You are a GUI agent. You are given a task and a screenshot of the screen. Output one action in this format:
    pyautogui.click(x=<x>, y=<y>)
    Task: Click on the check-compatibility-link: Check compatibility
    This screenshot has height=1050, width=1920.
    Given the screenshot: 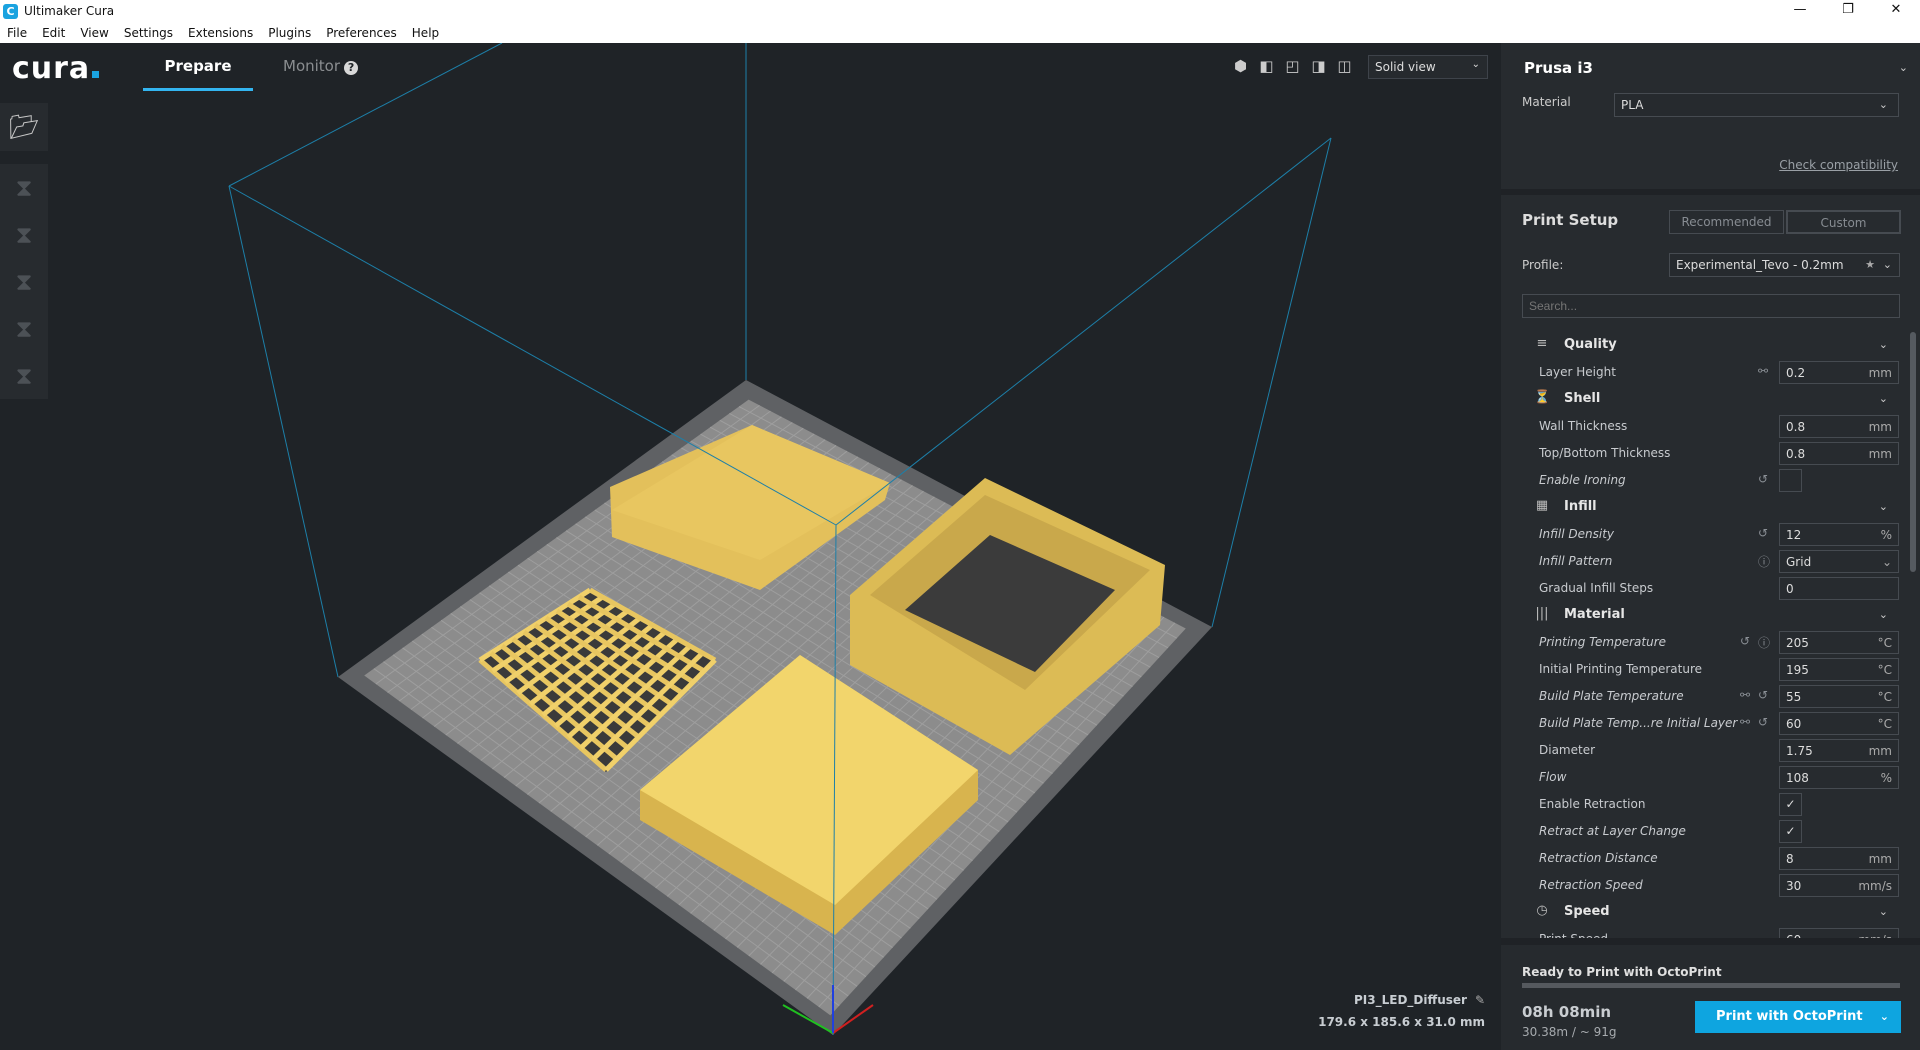 What is the action you would take?
    pyautogui.click(x=1838, y=165)
    